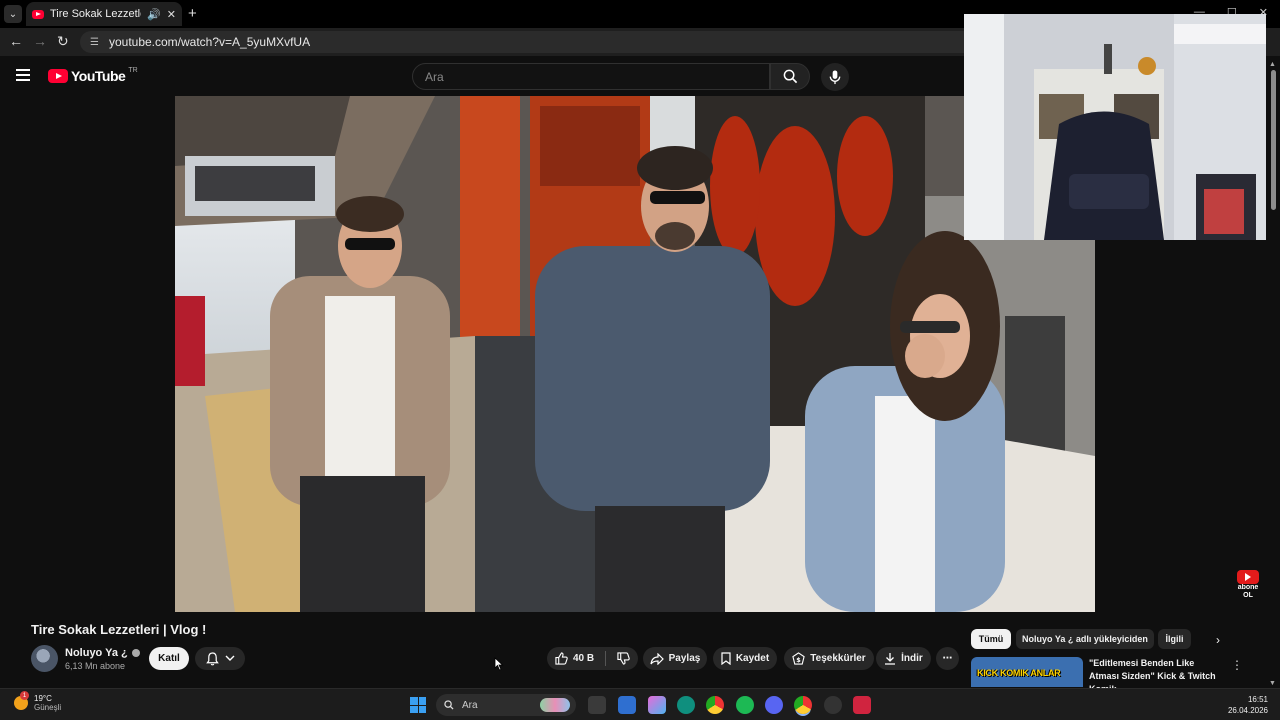  Describe the element at coordinates (623, 658) in the screenshot. I see `dislike-icon` at that location.